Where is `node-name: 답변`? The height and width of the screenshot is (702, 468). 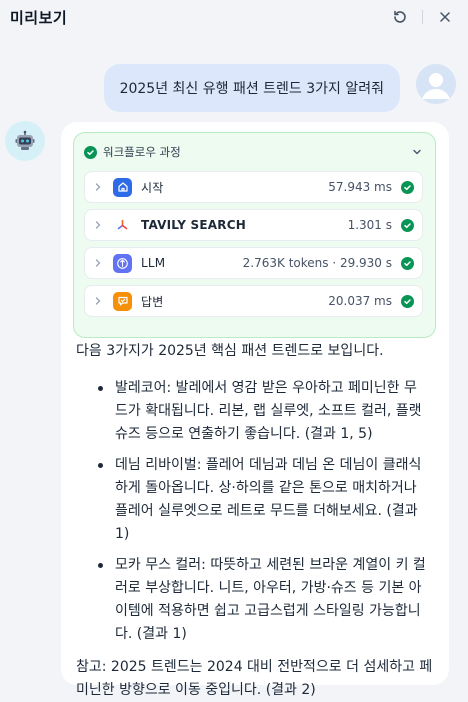
node-name: 답변 is located at coordinates (152, 301).